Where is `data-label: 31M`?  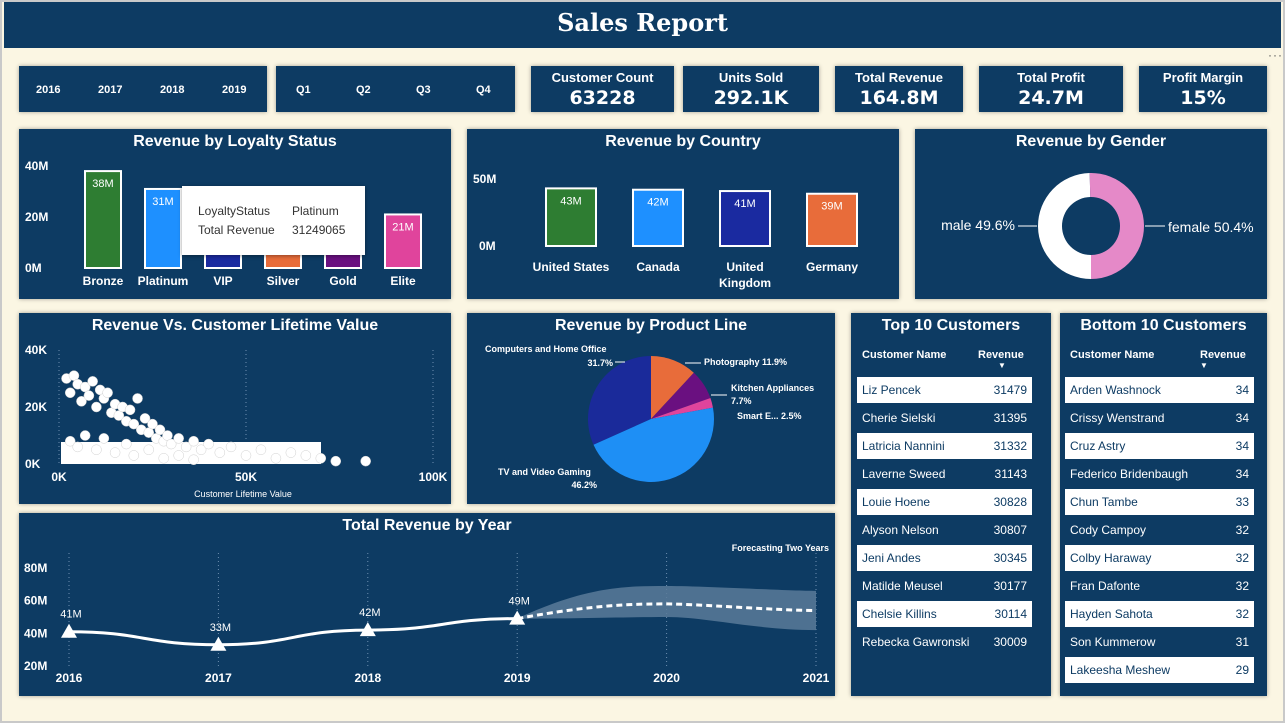
data-label: 31M is located at coordinates (162, 202).